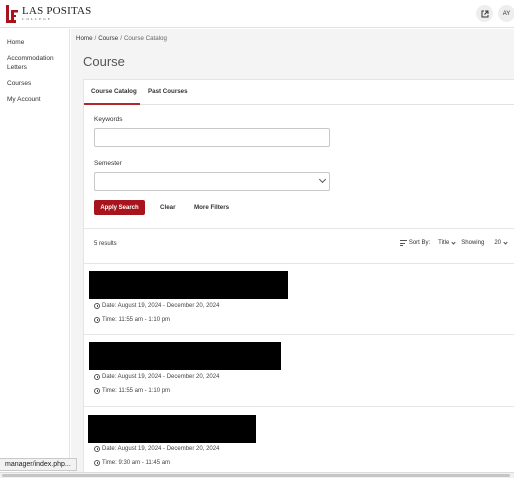  What do you see at coordinates (20, 99) in the screenshot?
I see `sidebar-item-my-account: My Account` at bounding box center [20, 99].